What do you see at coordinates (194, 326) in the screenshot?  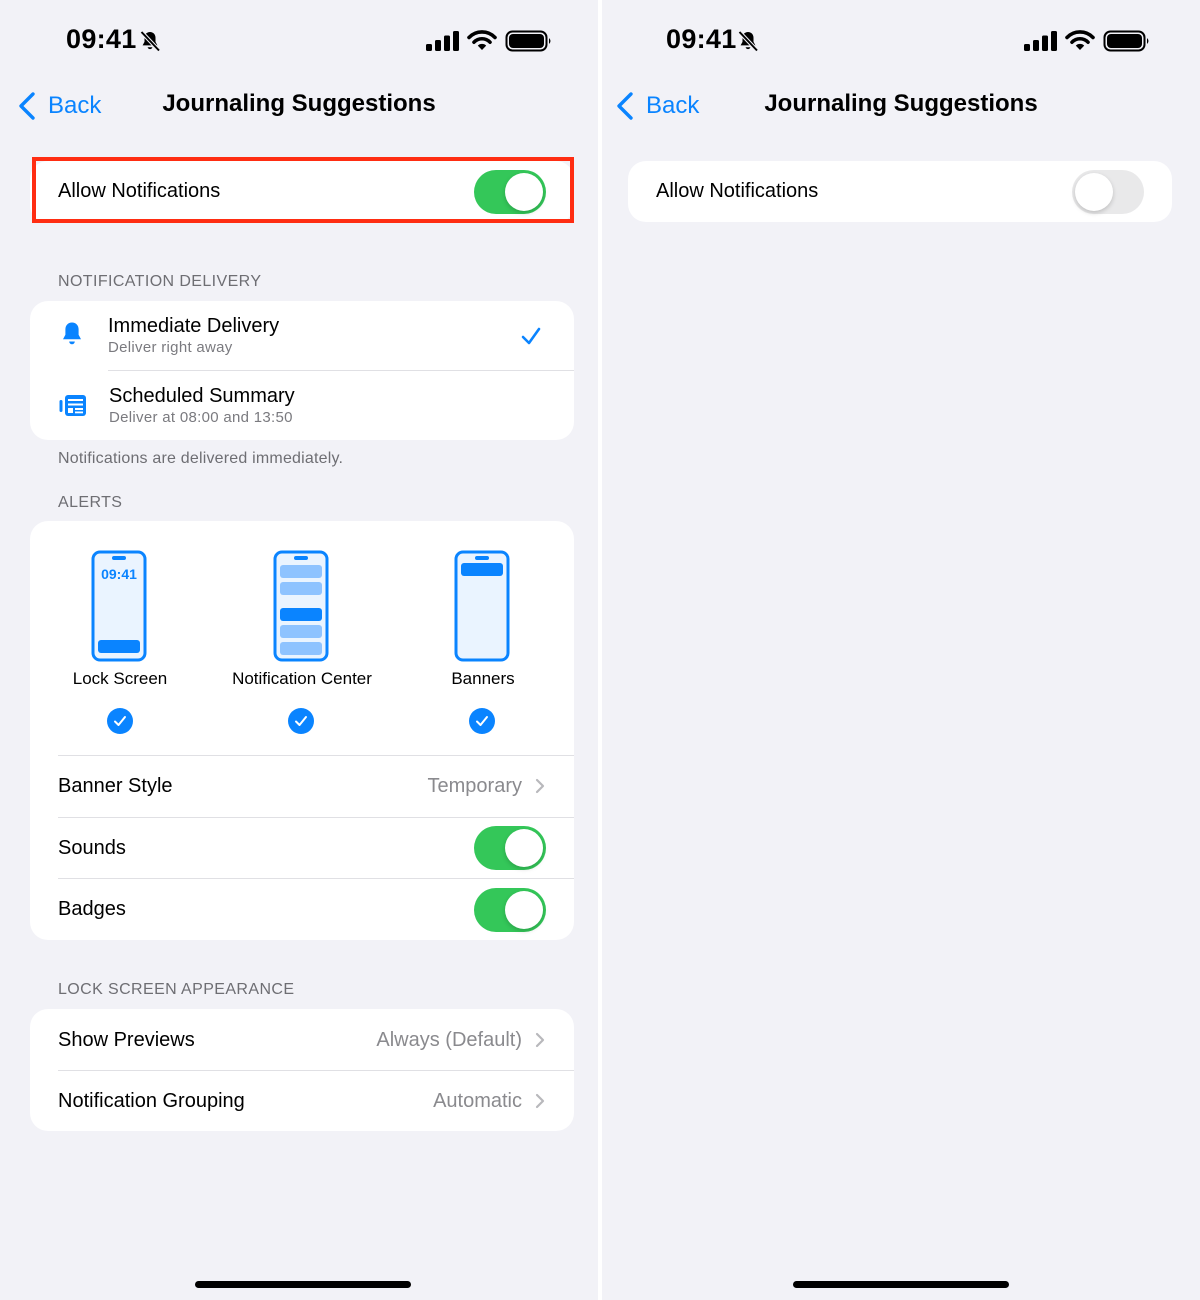 I see `immediate-delivery-title: Immediate Delivery` at bounding box center [194, 326].